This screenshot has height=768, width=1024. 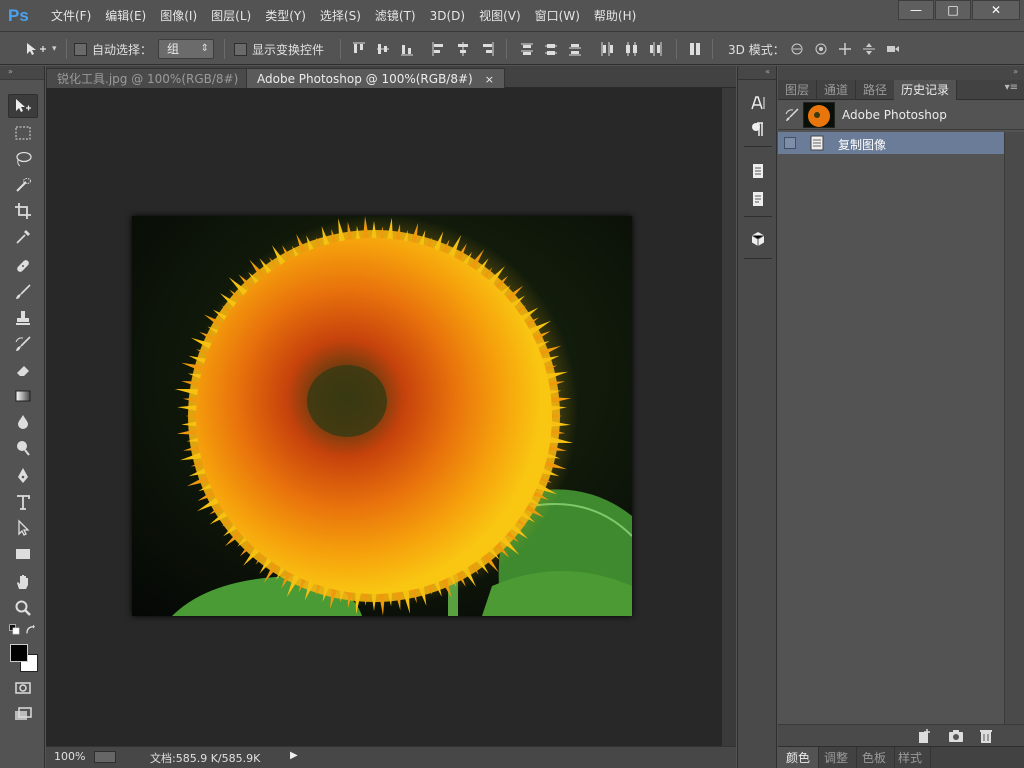 I want to click on eraser-tool-button, so click(x=23, y=370).